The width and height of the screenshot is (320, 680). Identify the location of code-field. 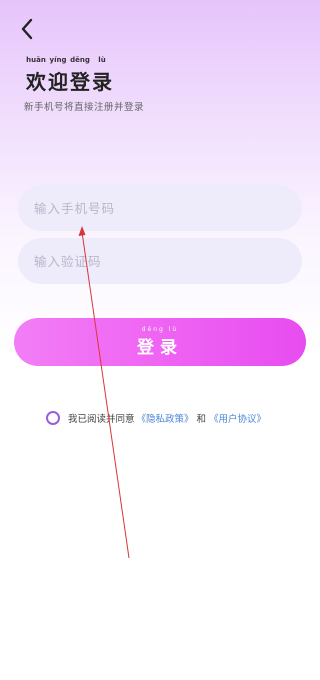
(160, 261).